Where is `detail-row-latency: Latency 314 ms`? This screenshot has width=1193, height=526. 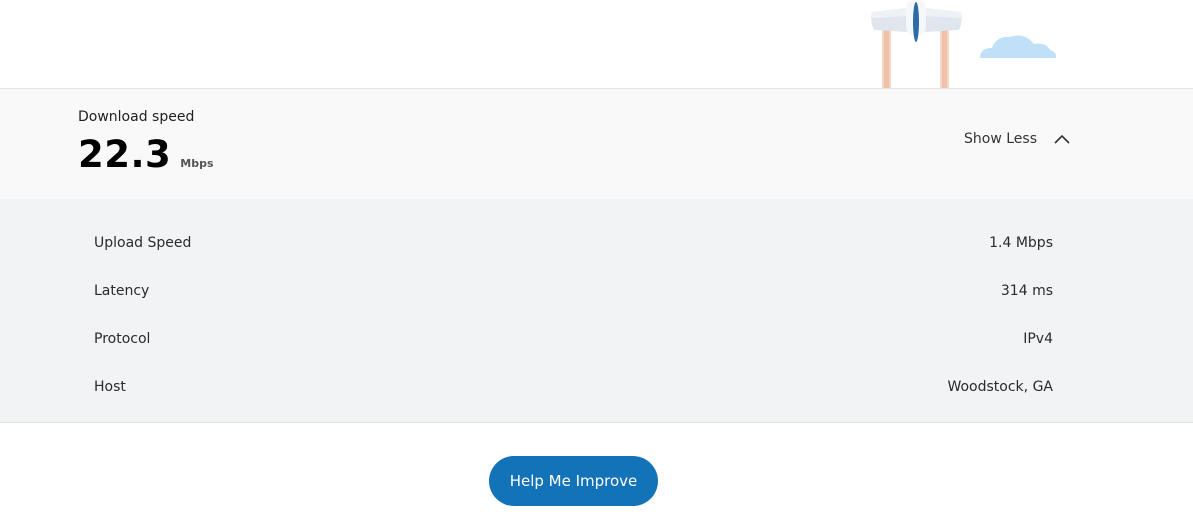
detail-row-latency: Latency 314 ms is located at coordinates (573, 291).